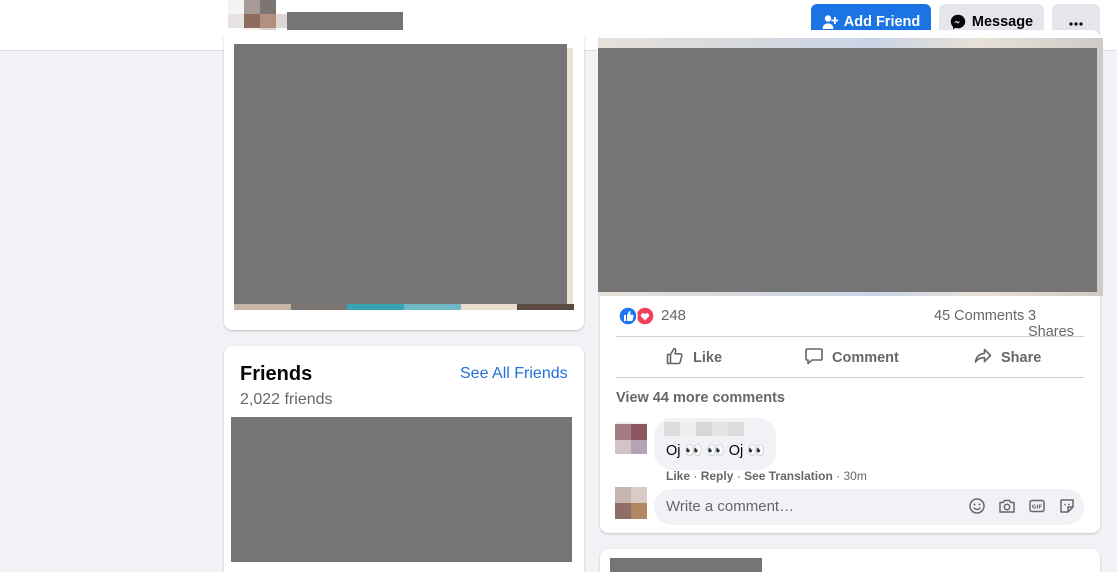  What do you see at coordinates (979, 316) in the screenshot?
I see `comments-count: 45 Comments` at bounding box center [979, 316].